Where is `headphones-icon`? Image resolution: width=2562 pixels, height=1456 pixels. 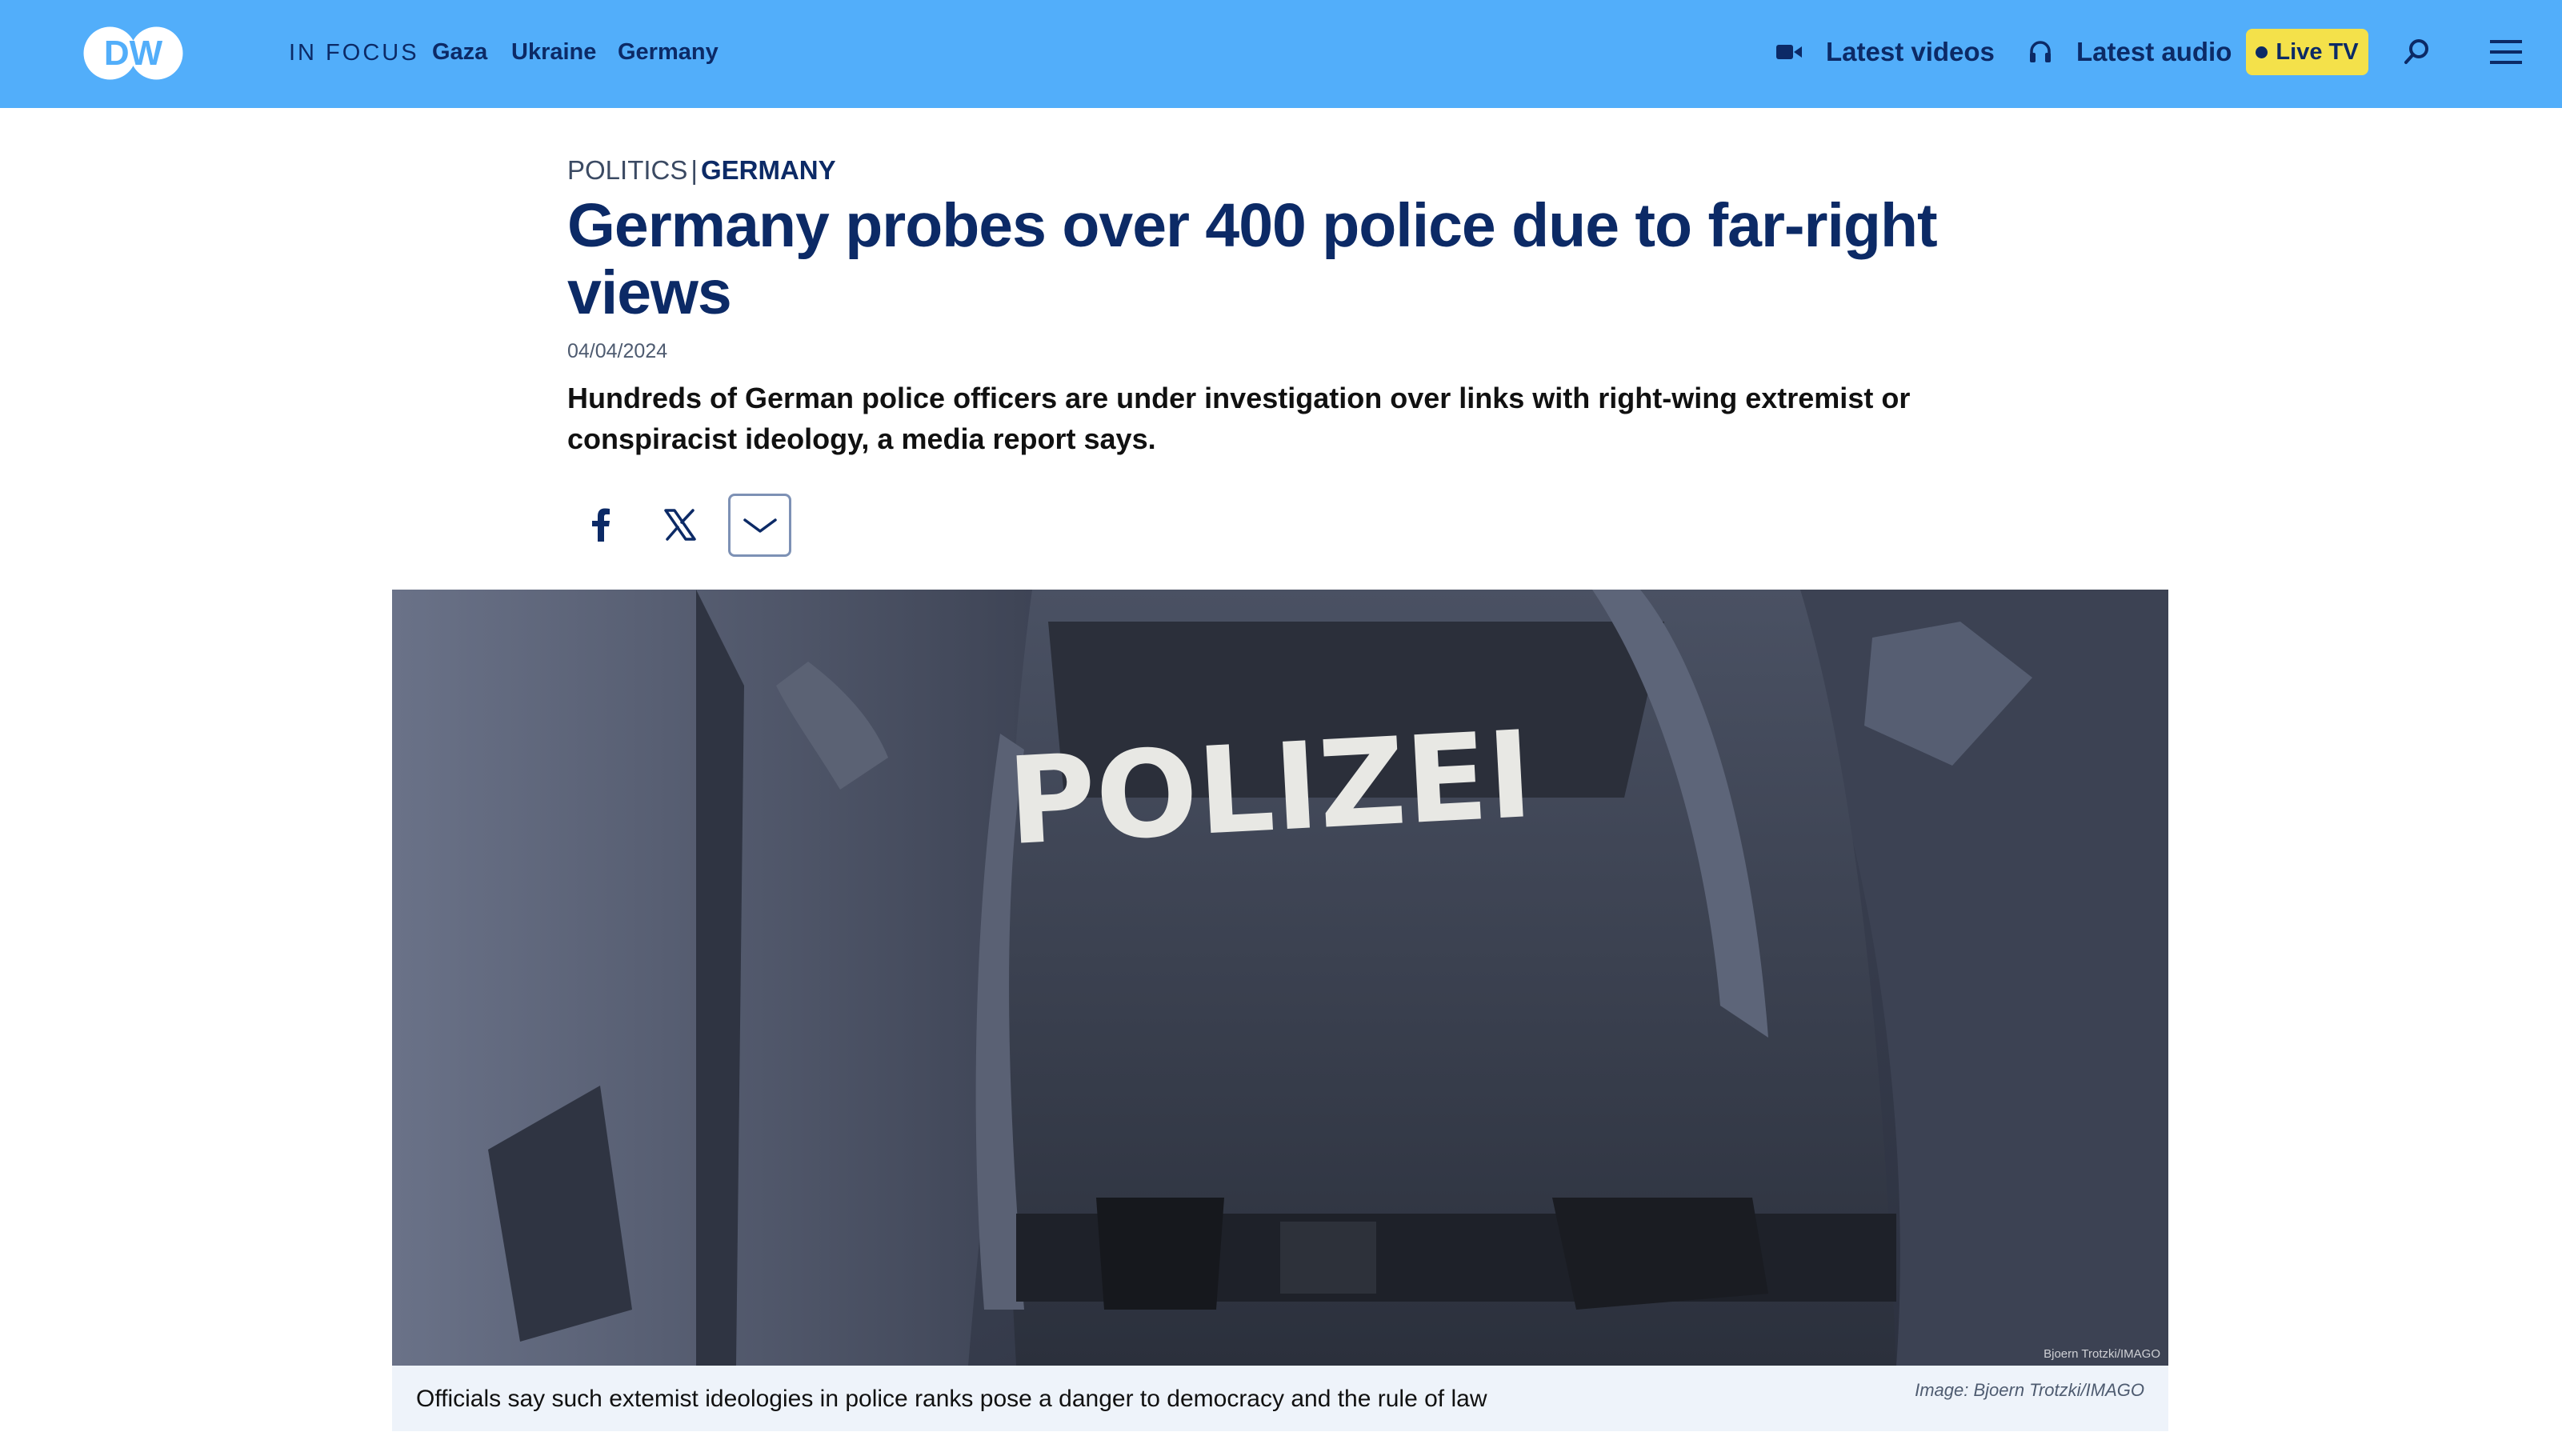 headphones-icon is located at coordinates (2040, 51).